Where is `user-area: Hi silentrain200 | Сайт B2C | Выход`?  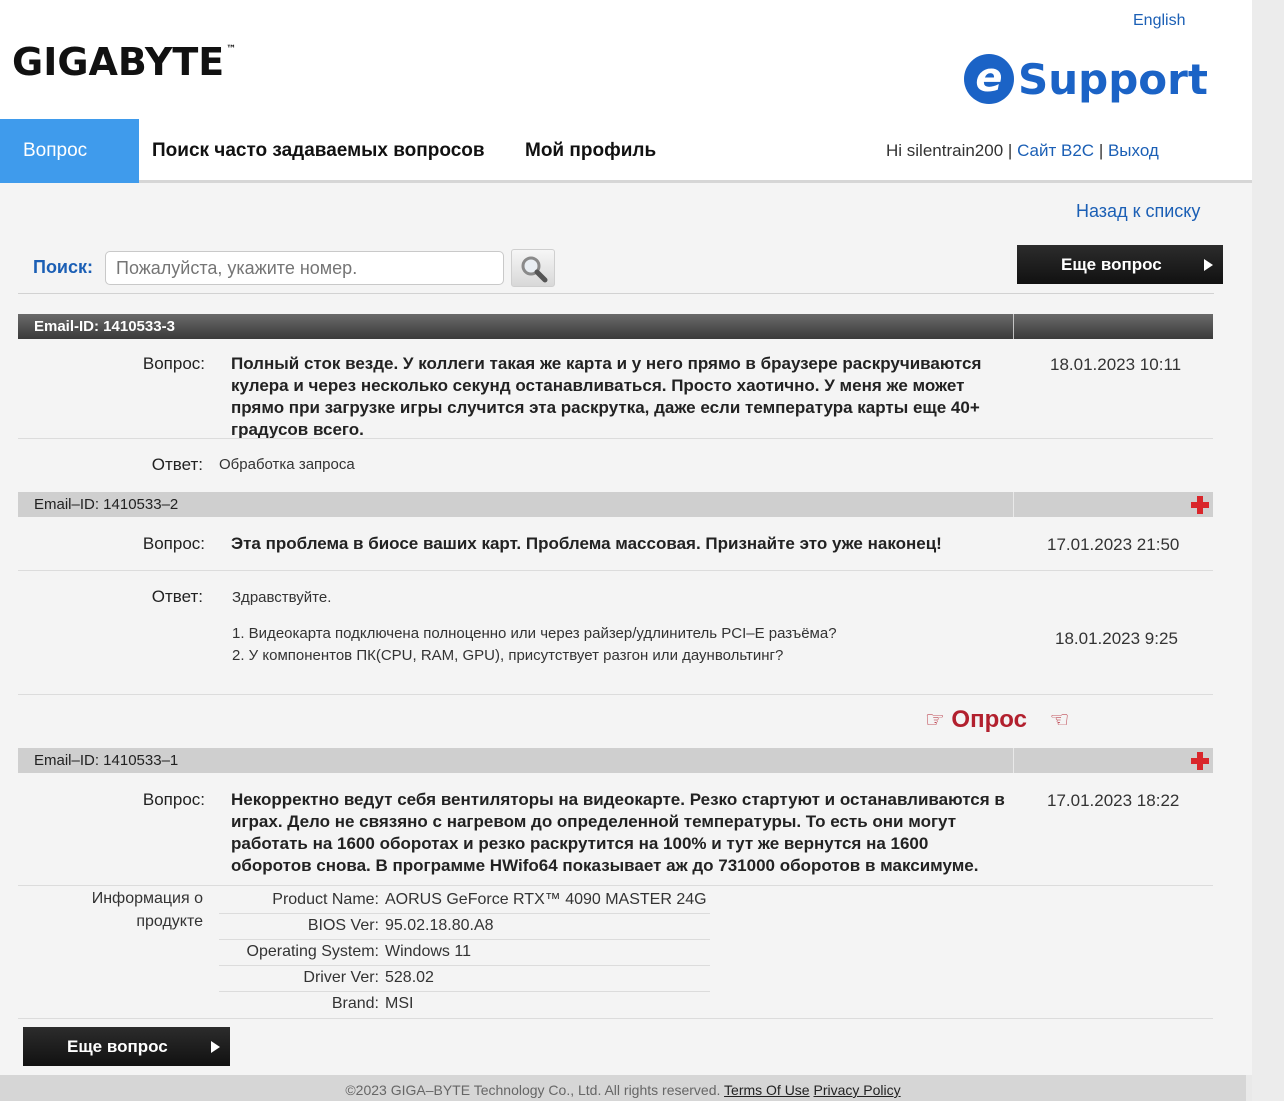
user-area: Hi silentrain200 | Сайт B2C | Выход is located at coordinates (1022, 151).